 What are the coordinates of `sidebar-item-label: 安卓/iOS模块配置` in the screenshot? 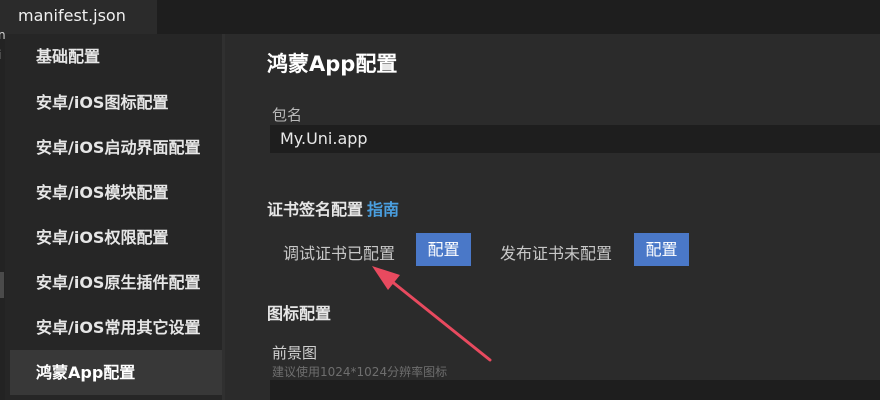 It's located at (102, 192).